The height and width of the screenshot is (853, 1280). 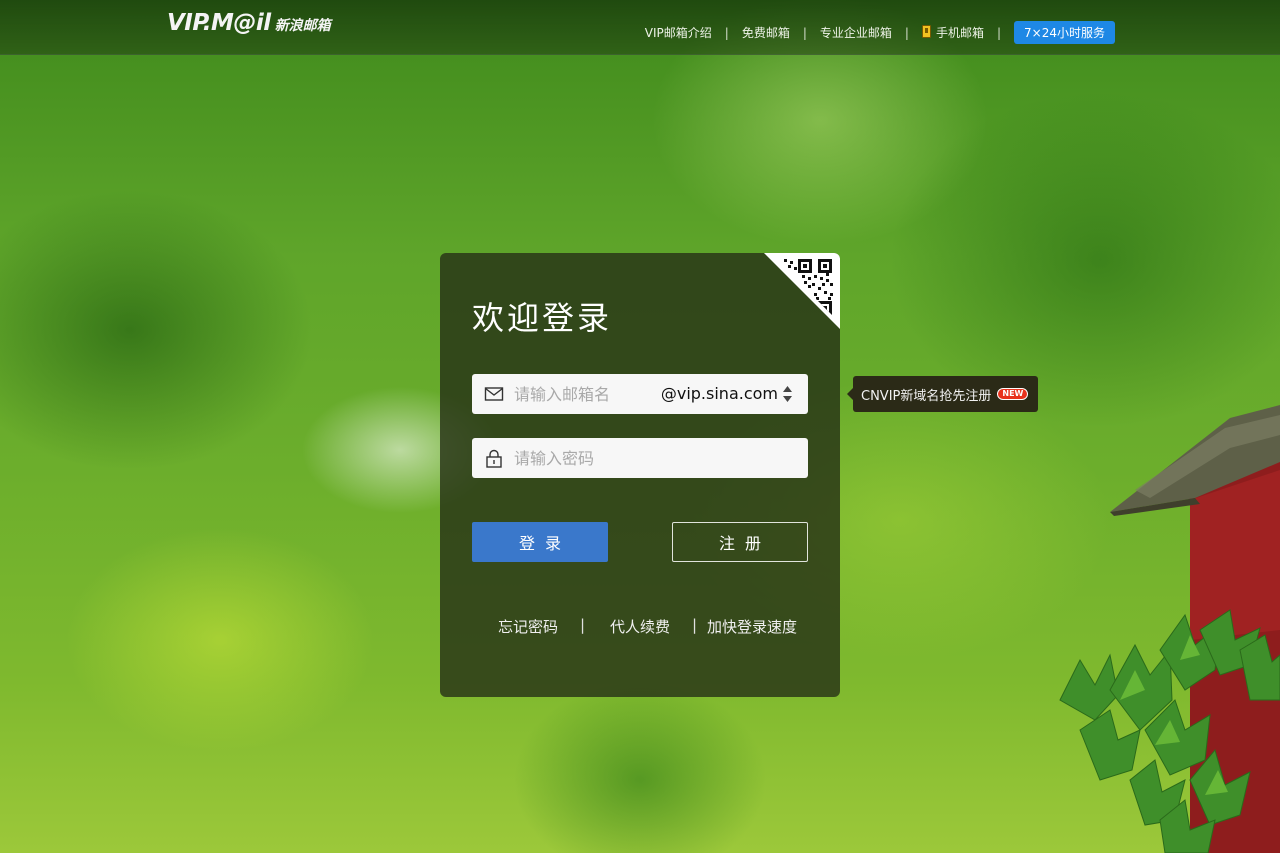 I want to click on logo-main: VIP.M@il, so click(x=219, y=23).